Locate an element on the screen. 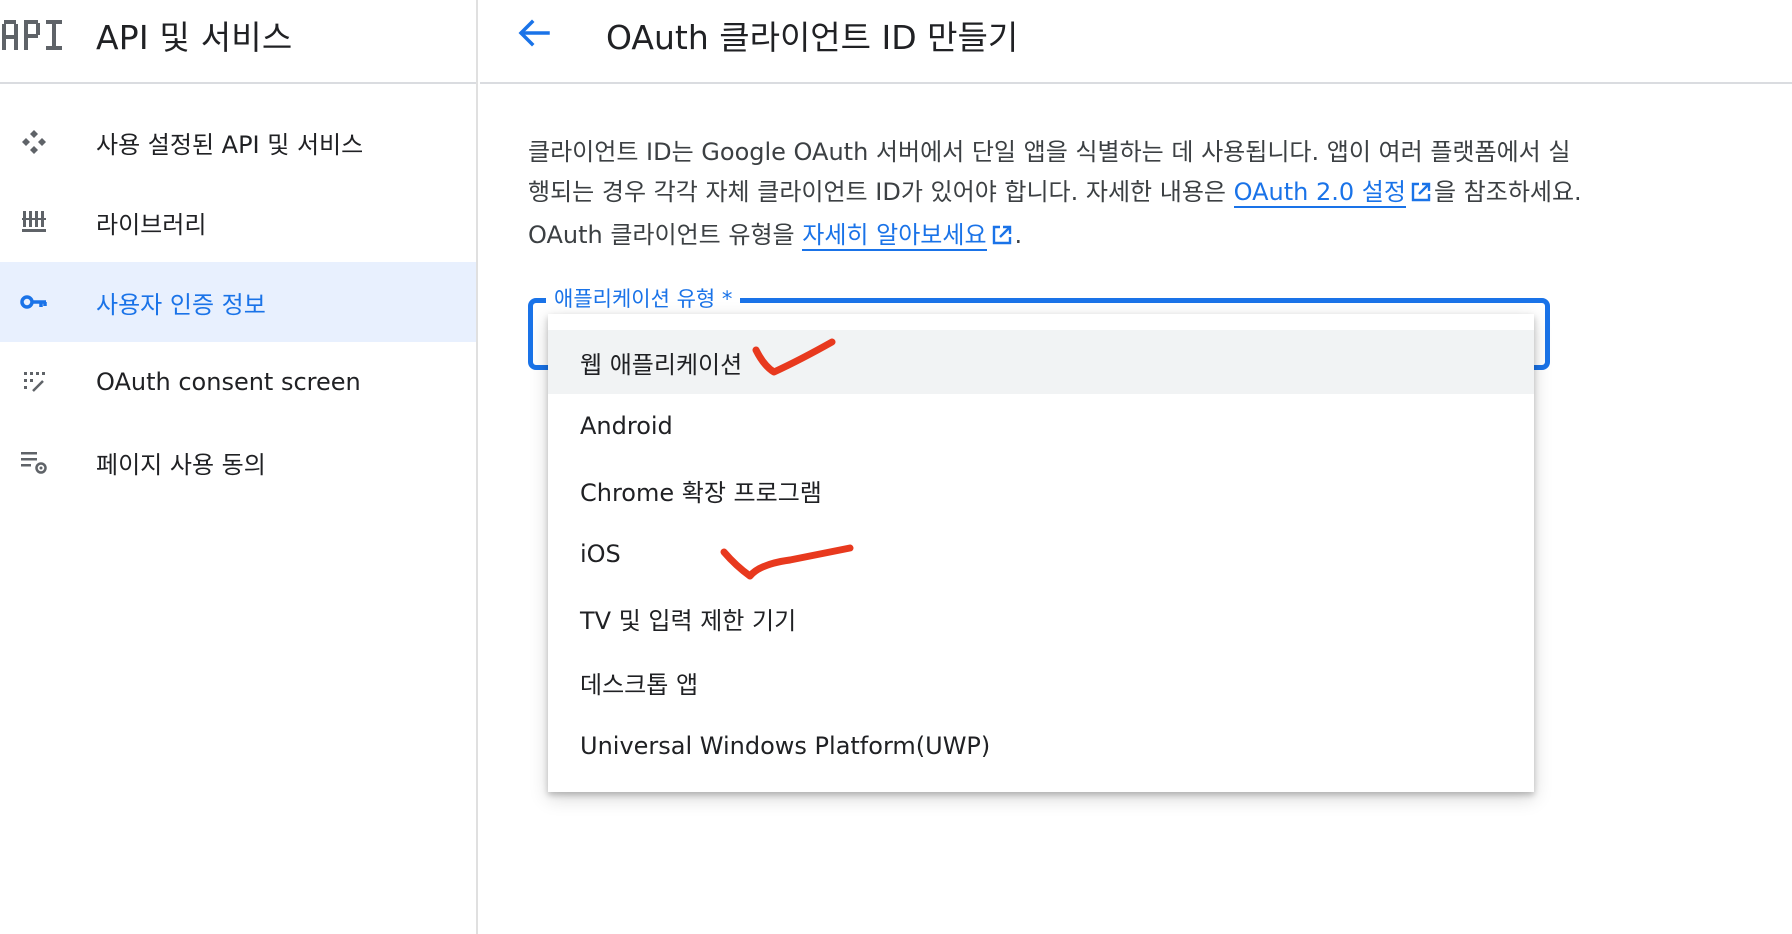 This screenshot has width=1792, height=934. application-type-label: 애플리케이션 유형 * is located at coordinates (643, 298).